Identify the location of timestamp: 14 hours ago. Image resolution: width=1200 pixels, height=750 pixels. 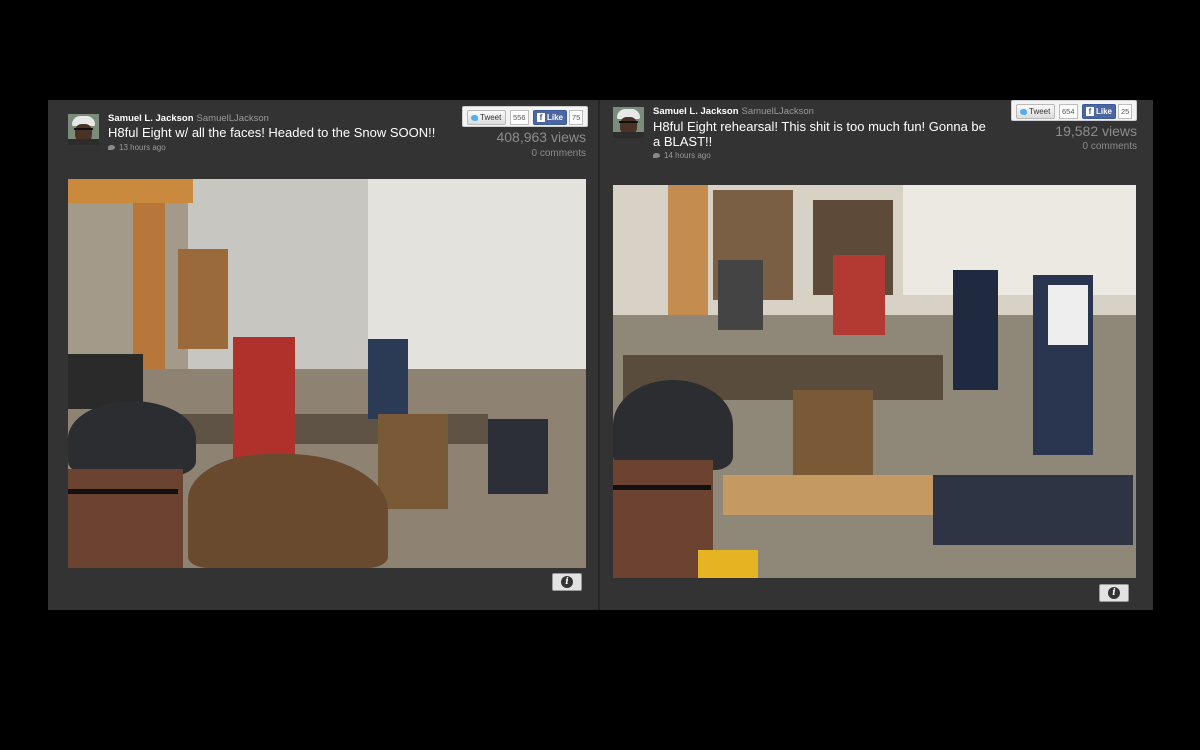
(682, 155).